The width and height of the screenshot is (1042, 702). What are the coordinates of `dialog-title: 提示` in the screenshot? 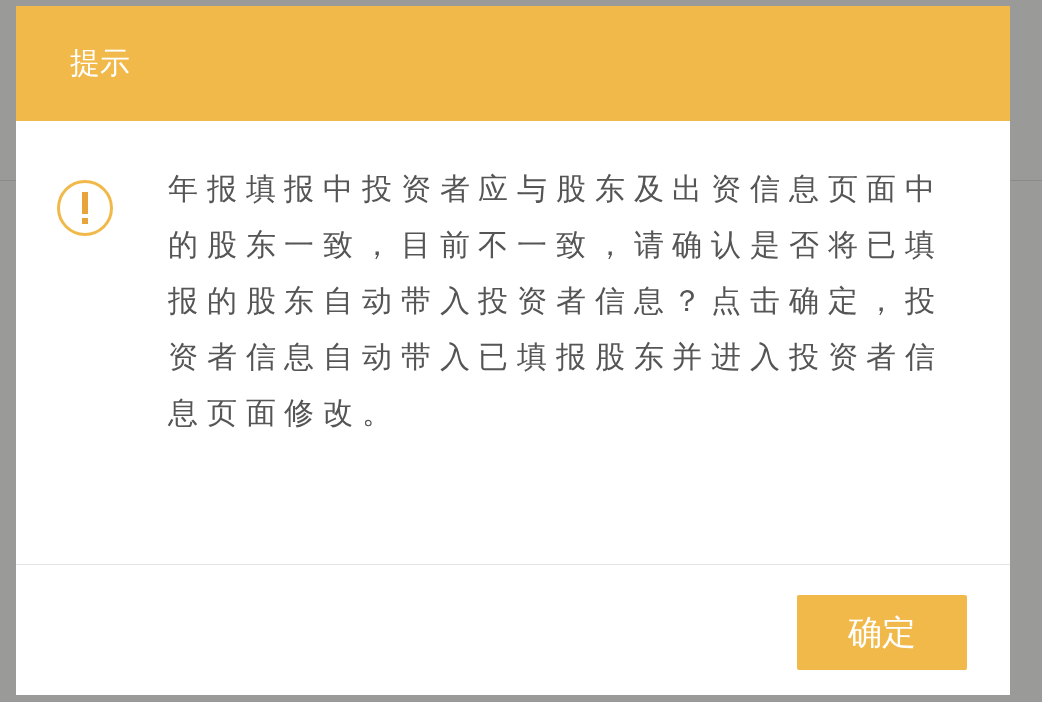 It's located at (100, 63).